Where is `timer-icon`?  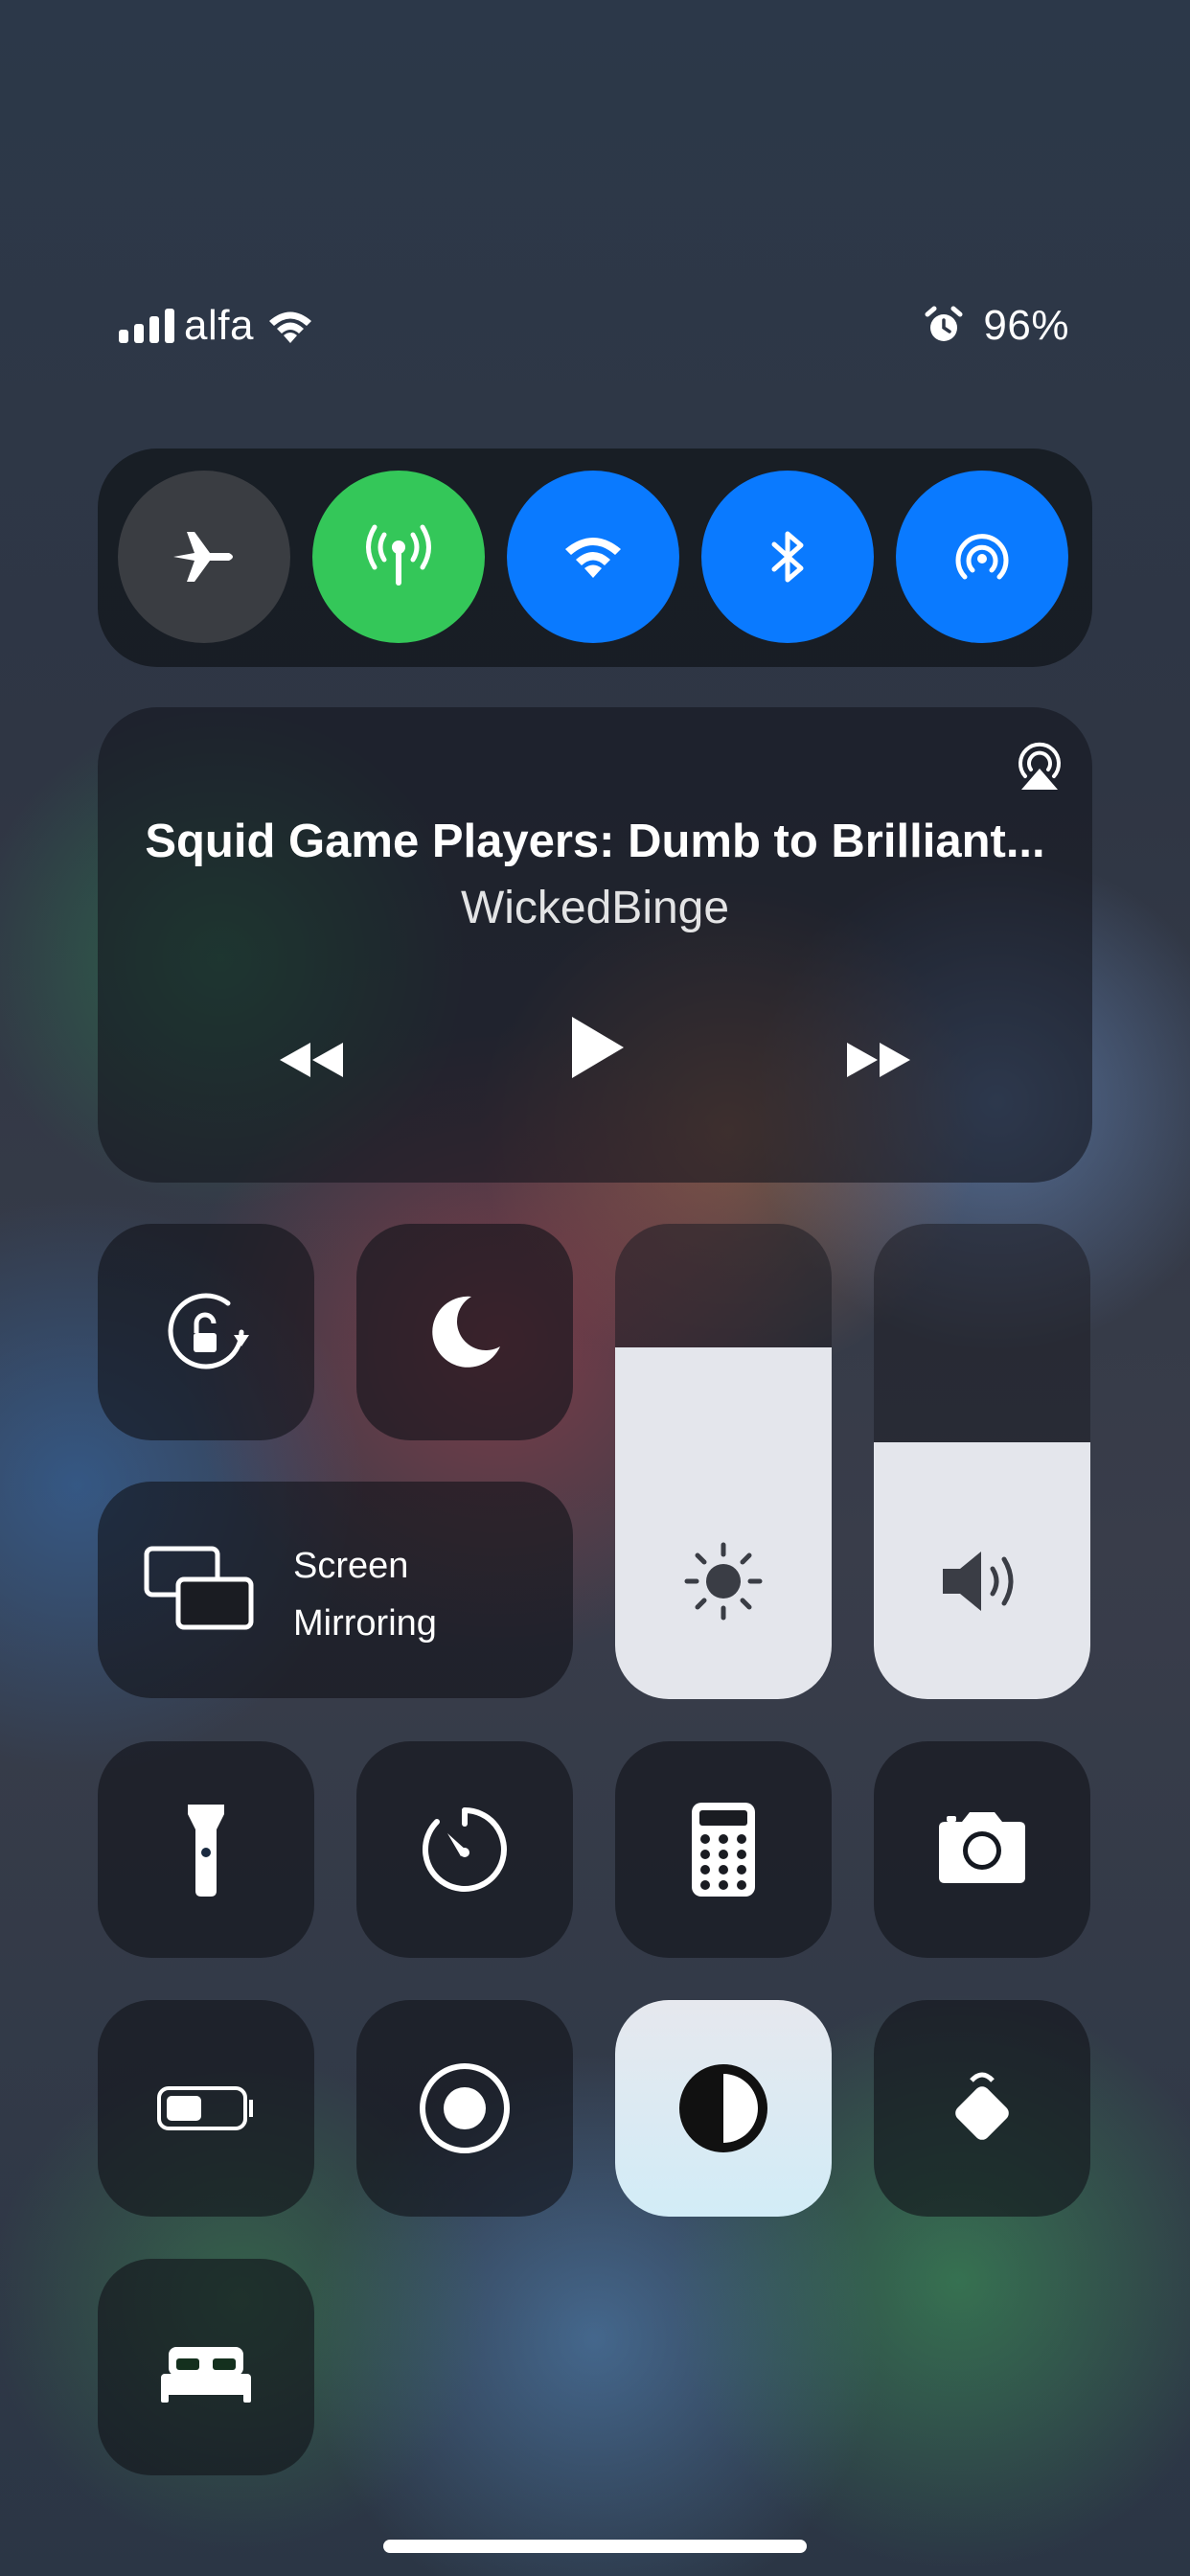 timer-icon is located at coordinates (465, 1849).